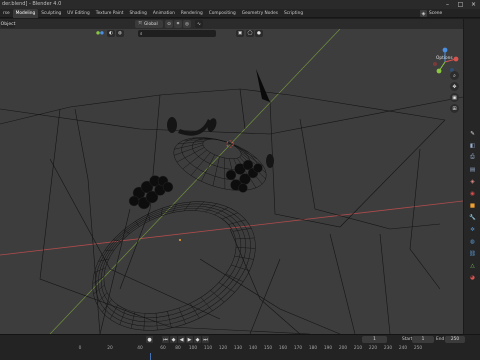 The image size is (480, 360). What do you see at coordinates (472, 241) in the screenshot?
I see `physics-icon: ◍` at bounding box center [472, 241].